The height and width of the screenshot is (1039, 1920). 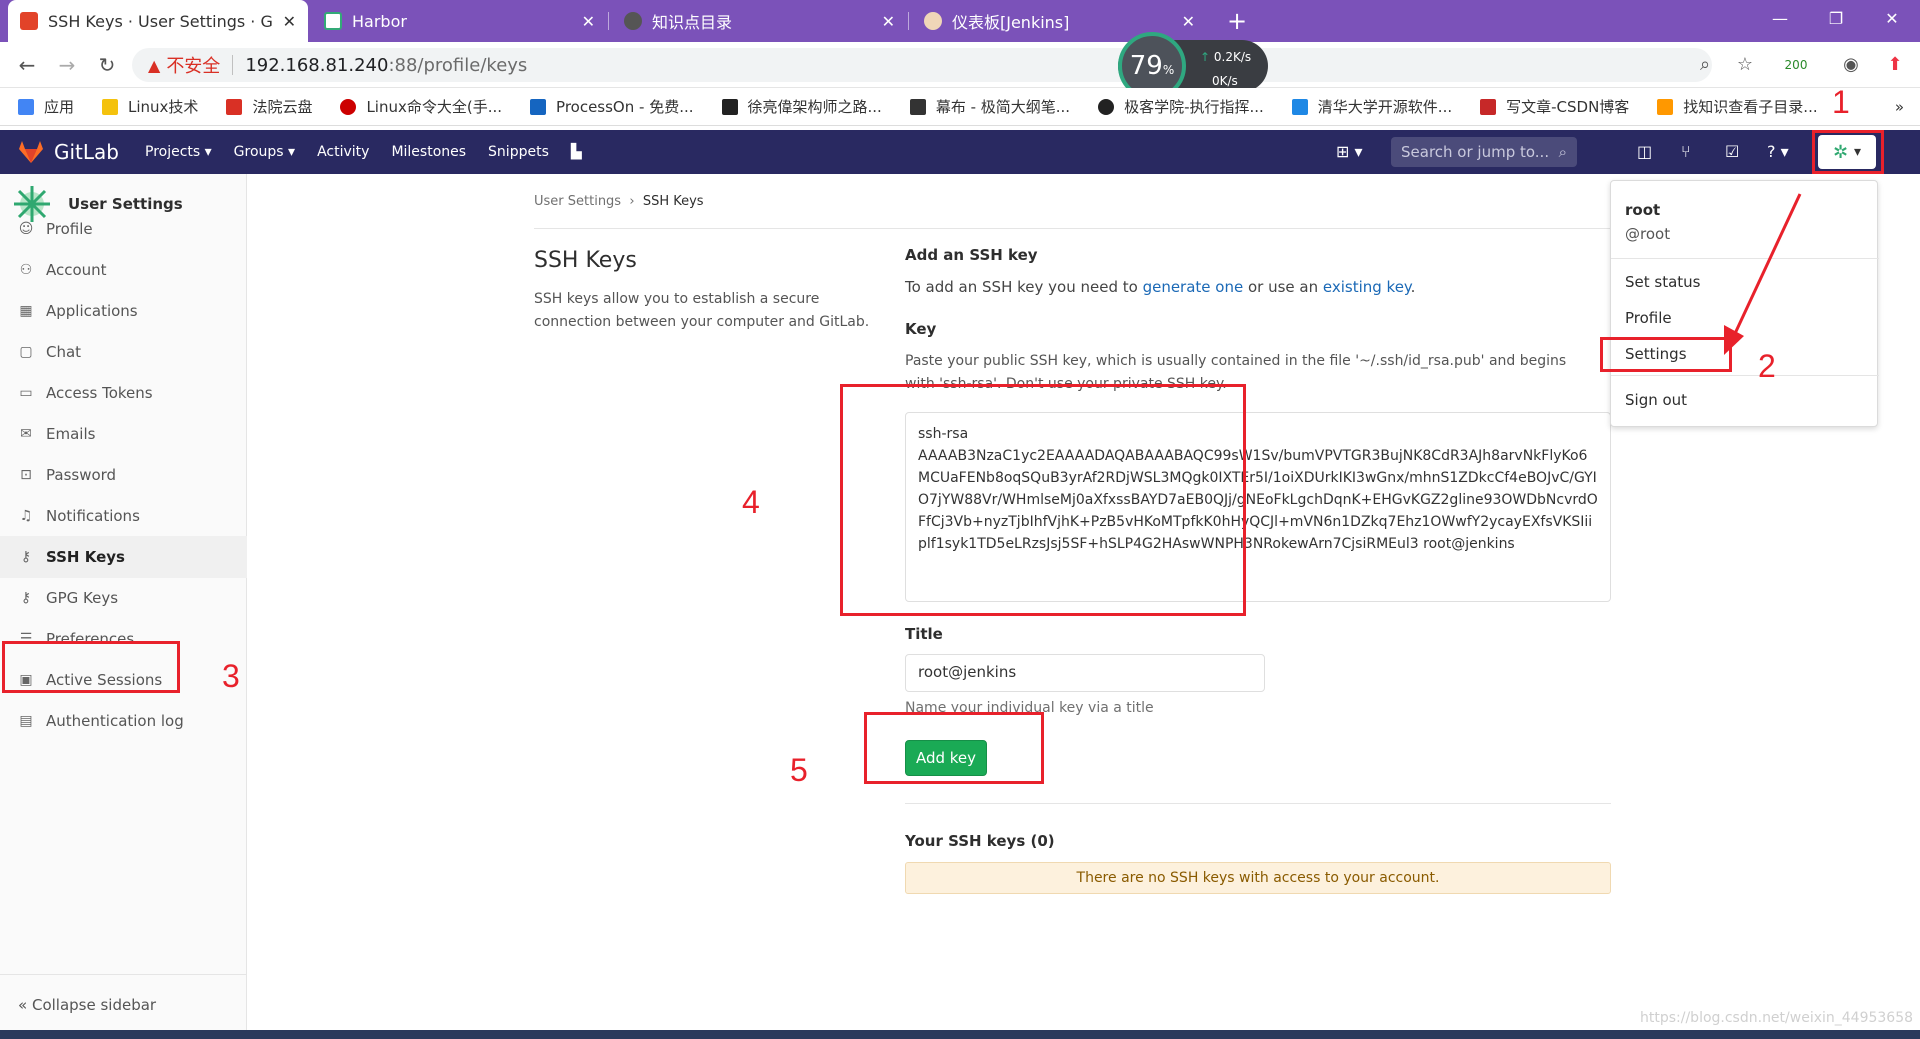 What do you see at coordinates (1237, 21) in the screenshot?
I see `new-tab-button: +` at bounding box center [1237, 21].